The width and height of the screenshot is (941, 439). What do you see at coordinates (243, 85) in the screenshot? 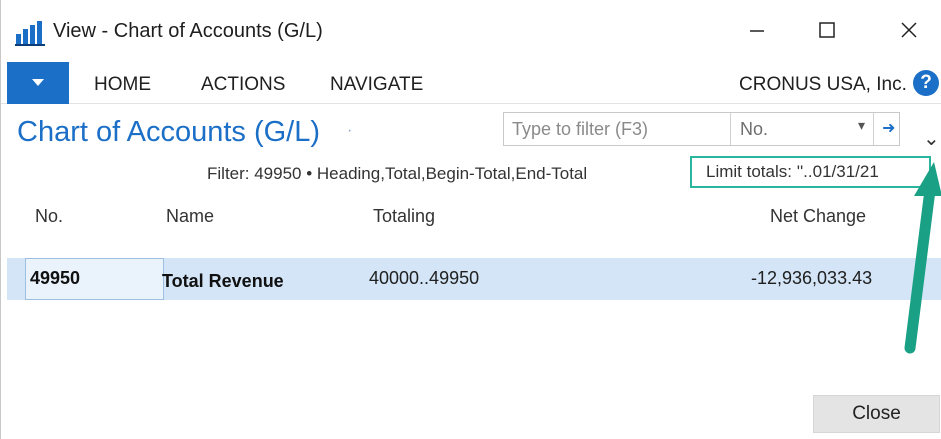
I see `tab-actions: ACTIONS` at bounding box center [243, 85].